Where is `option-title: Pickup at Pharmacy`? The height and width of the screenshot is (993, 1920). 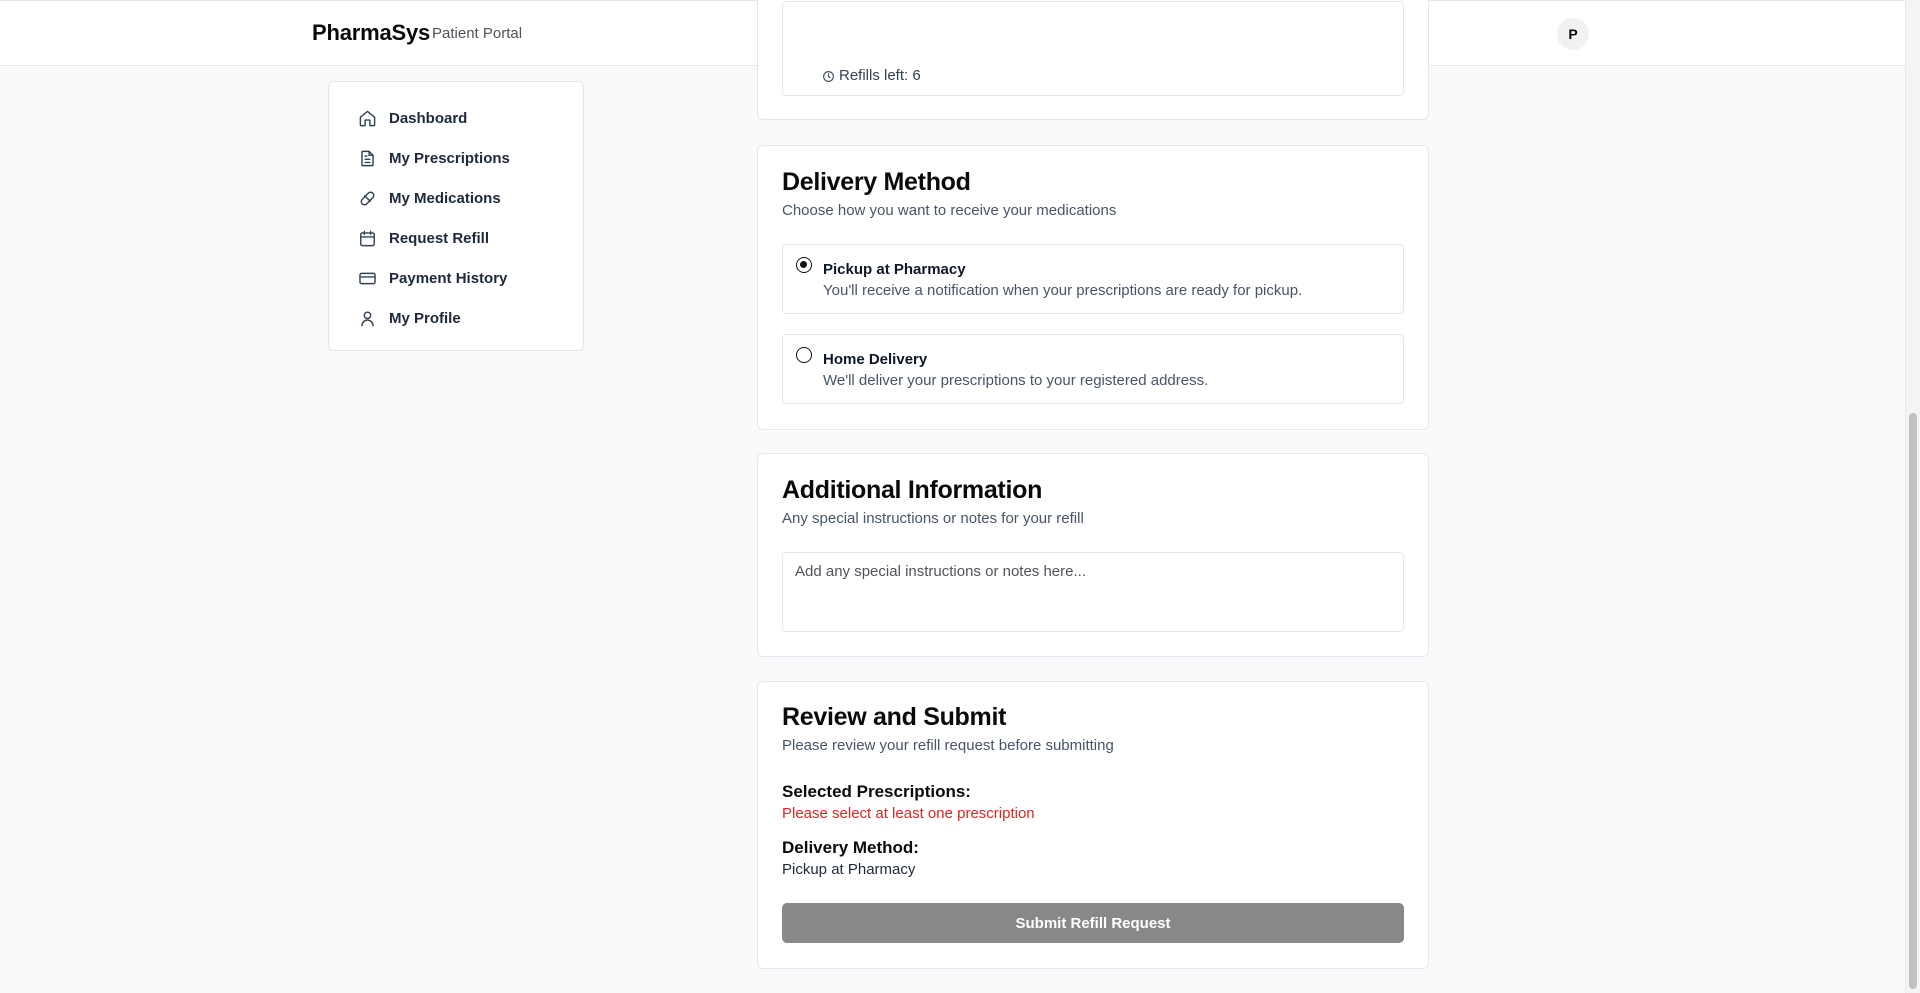 option-title: Pickup at Pharmacy is located at coordinates (894, 269).